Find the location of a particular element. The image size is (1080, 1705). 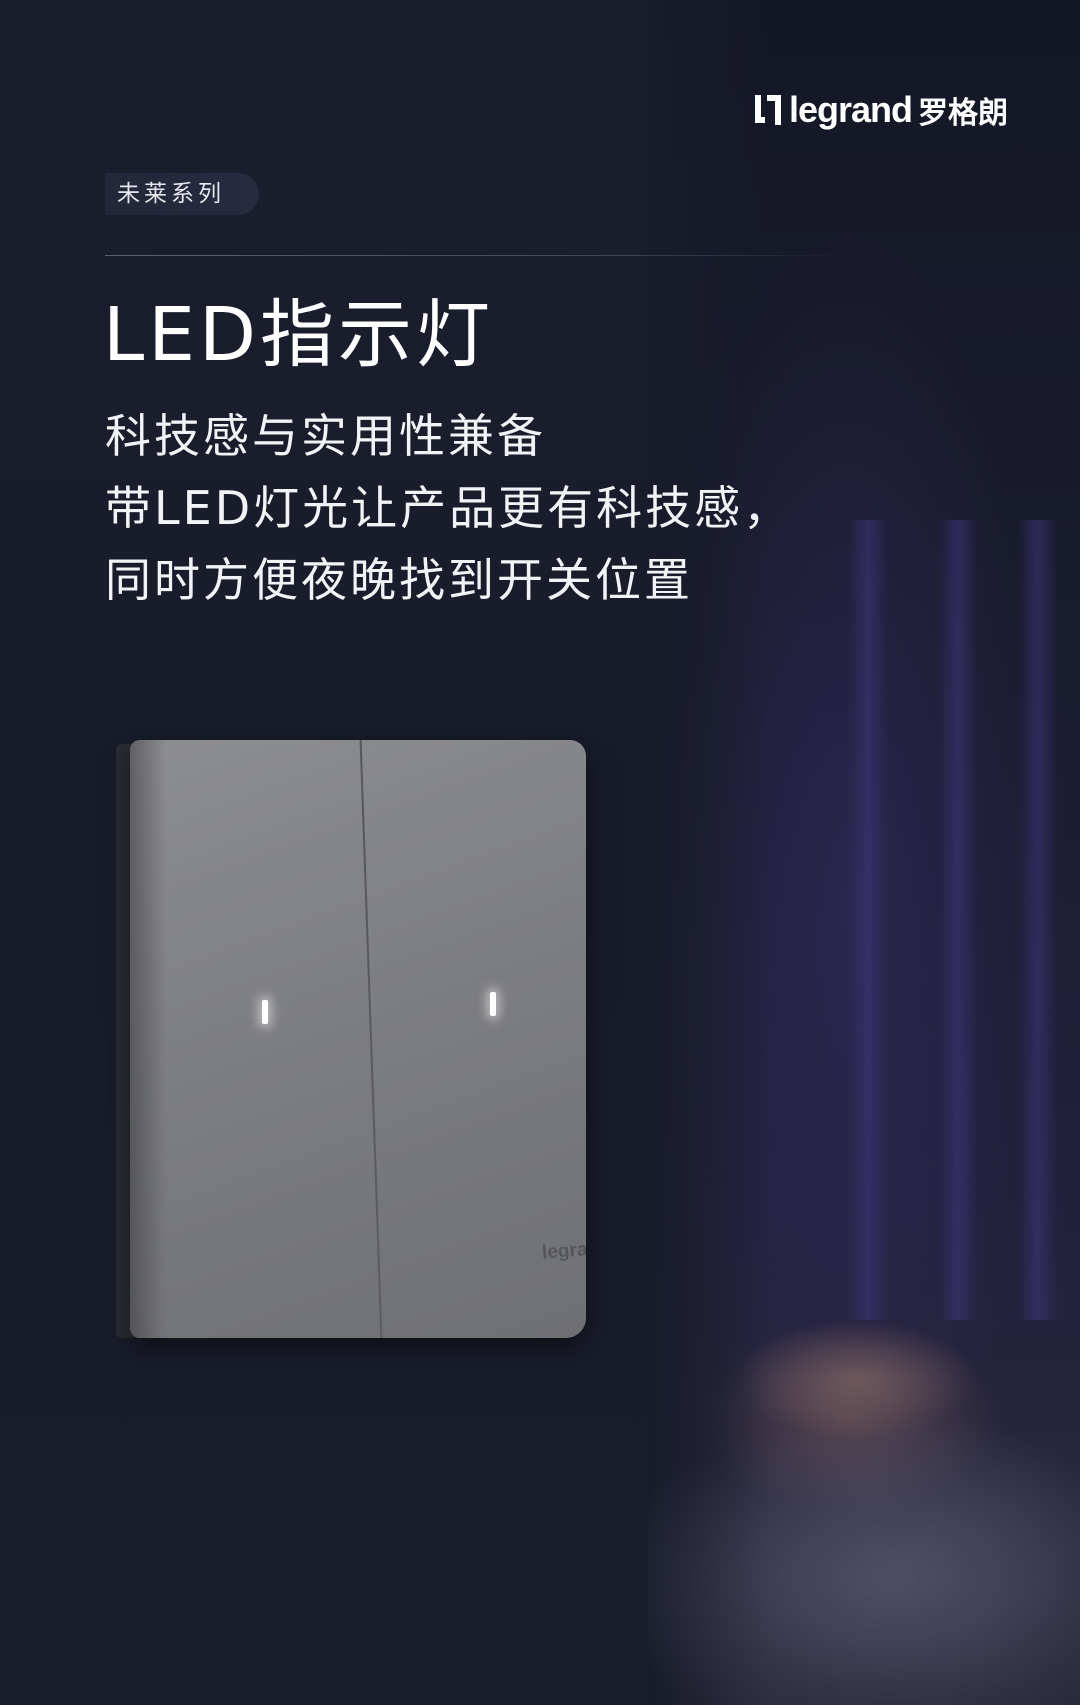

description: 科技感与实用性兼备 带LED灯光让产品更有科技感， 同时方便夜晚找到开关位置 is located at coordinates (448, 508).